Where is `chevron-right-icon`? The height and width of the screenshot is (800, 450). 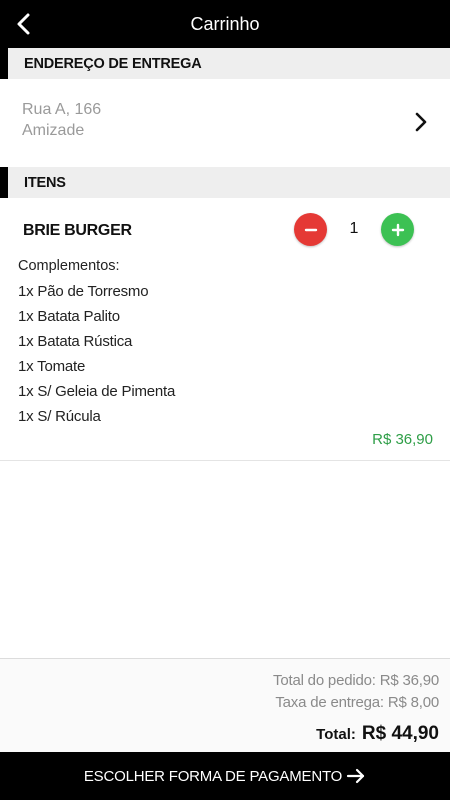
chevron-right-icon is located at coordinates (421, 122).